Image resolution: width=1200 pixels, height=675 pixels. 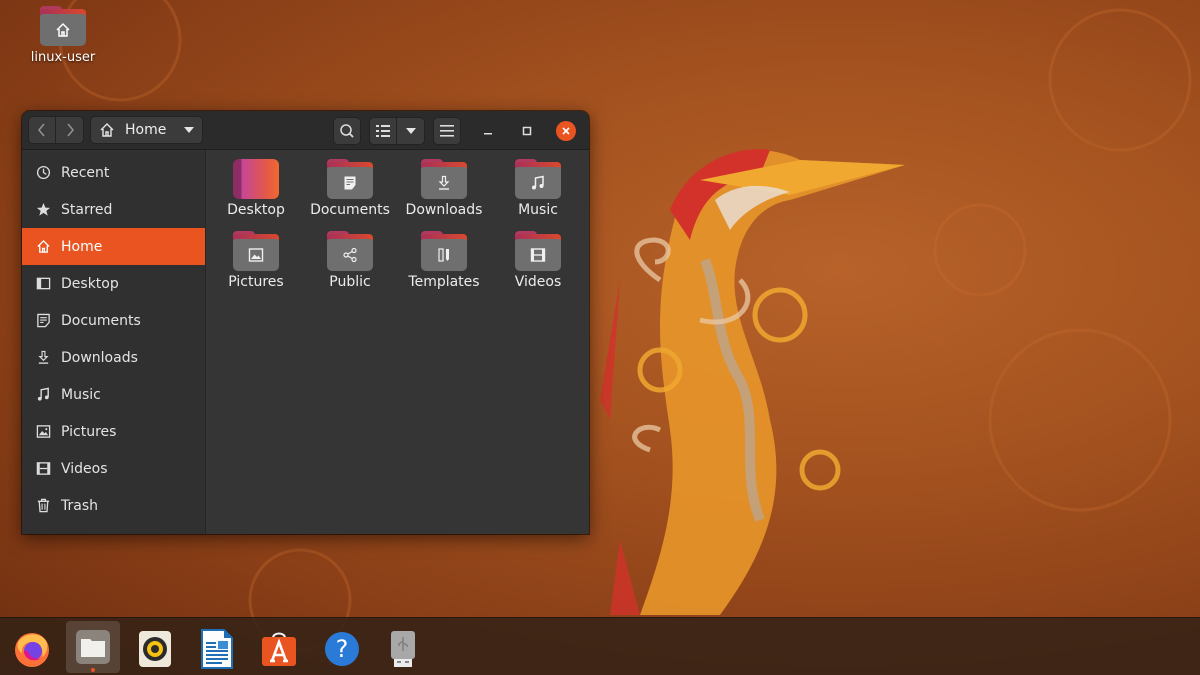 I want to click on sidebar-item-label: Recent, so click(x=85, y=172).